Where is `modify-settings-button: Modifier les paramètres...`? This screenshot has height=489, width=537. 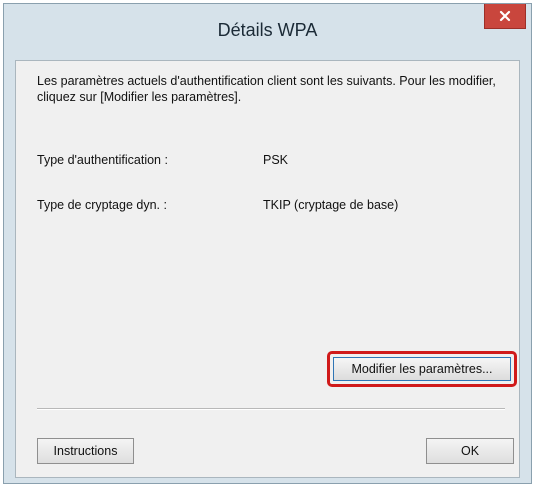 modify-settings-button: Modifier les paramètres... is located at coordinates (422, 369).